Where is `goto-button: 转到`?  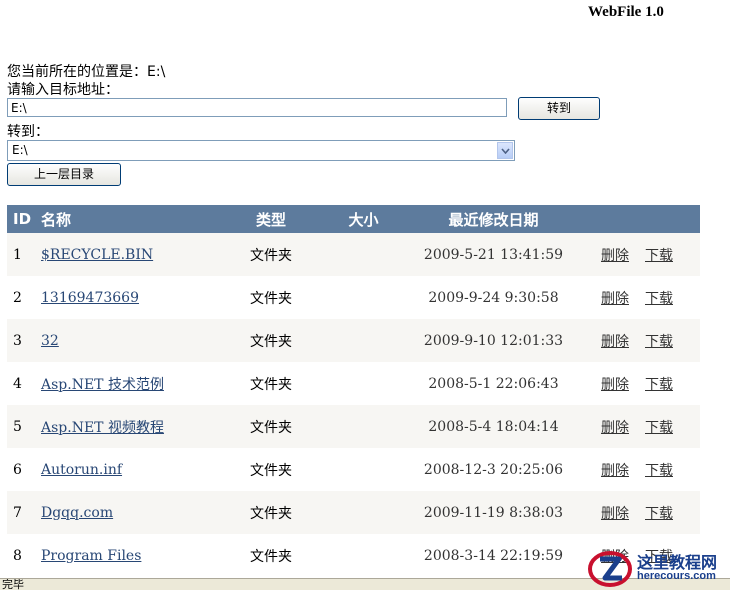 goto-button: 转到 is located at coordinates (559, 108).